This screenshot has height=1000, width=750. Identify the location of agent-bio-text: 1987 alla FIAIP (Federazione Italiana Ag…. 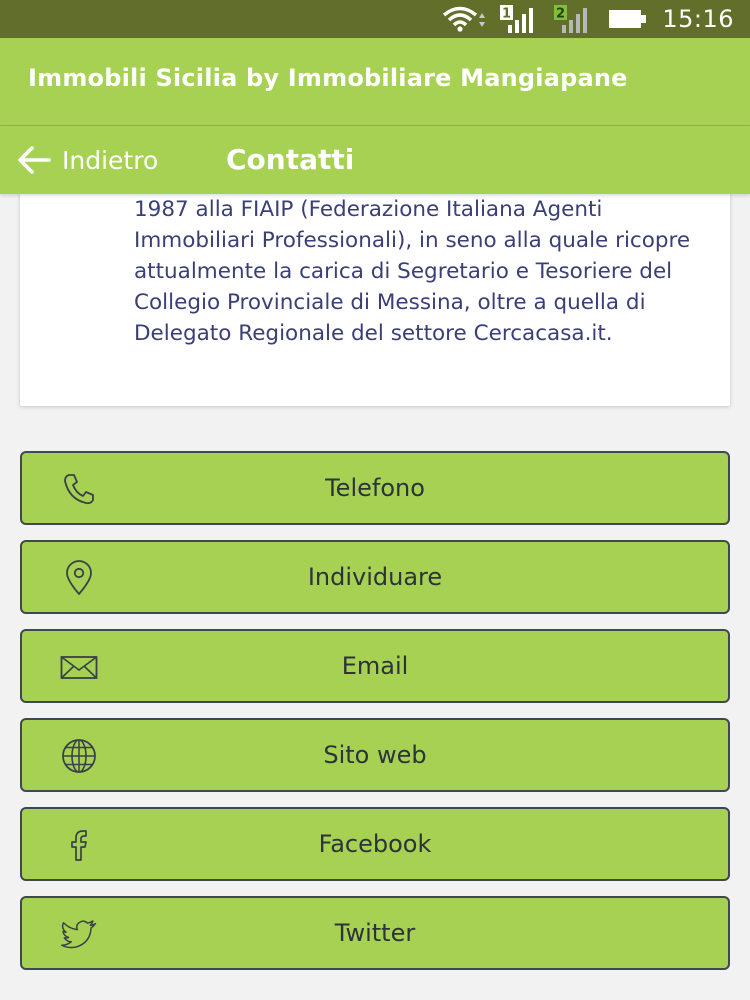
(412, 271).